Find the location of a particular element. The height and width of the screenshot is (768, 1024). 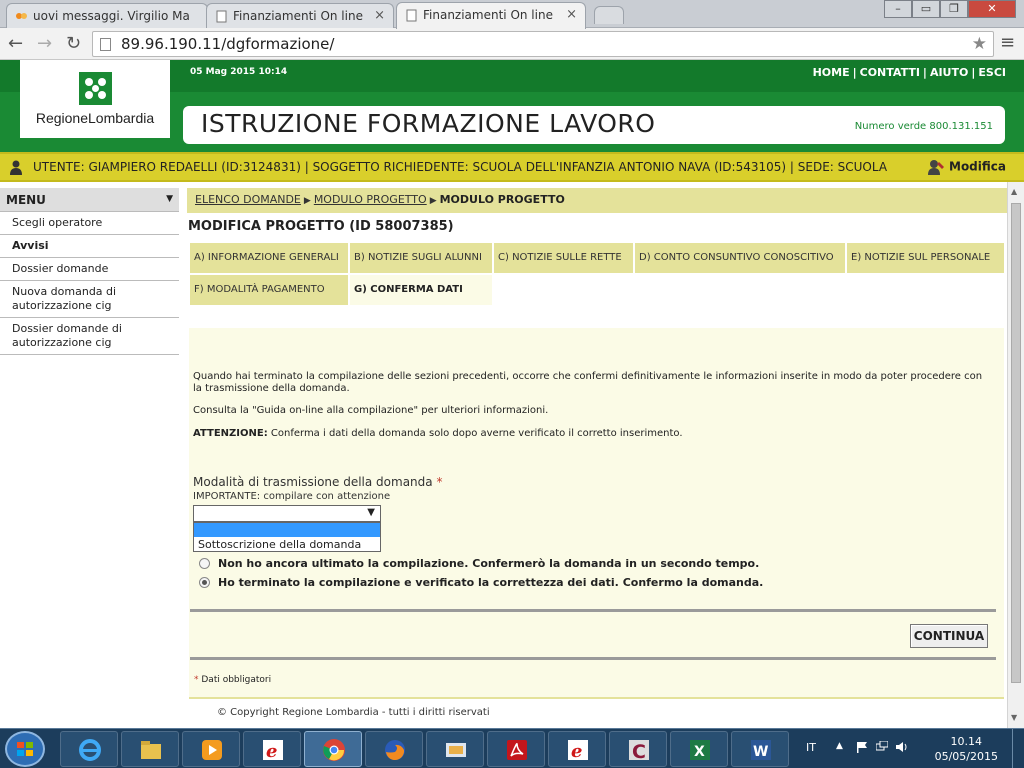

menu-item-dossier-domande: Dossier domande is located at coordinates (89, 269).